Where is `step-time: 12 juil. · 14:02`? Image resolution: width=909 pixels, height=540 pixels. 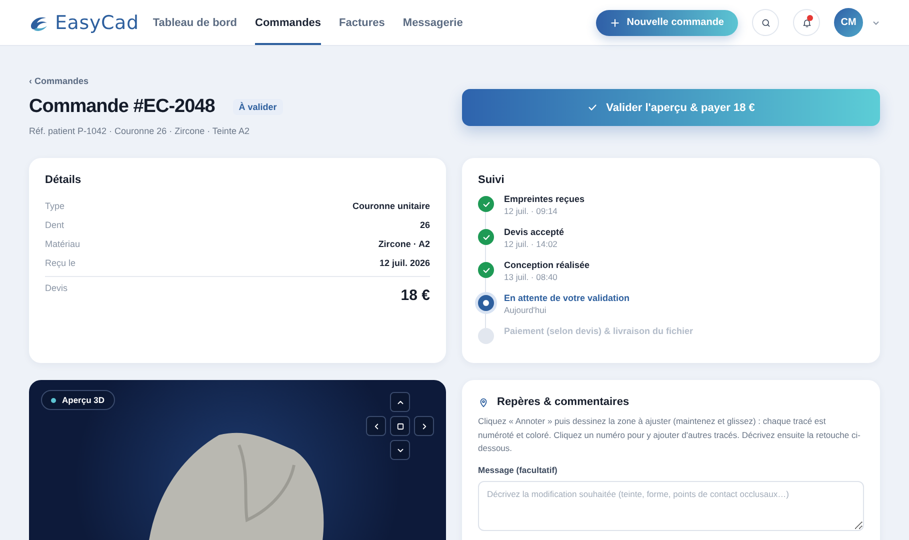
step-time: 12 juil. · 14:02 is located at coordinates (531, 244).